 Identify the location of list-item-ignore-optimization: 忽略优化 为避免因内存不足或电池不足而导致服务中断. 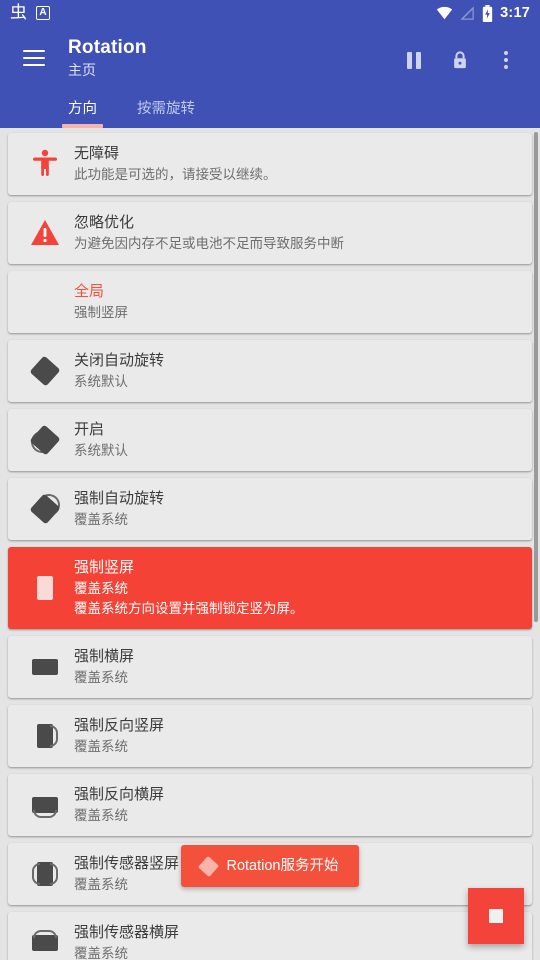
(270, 233).